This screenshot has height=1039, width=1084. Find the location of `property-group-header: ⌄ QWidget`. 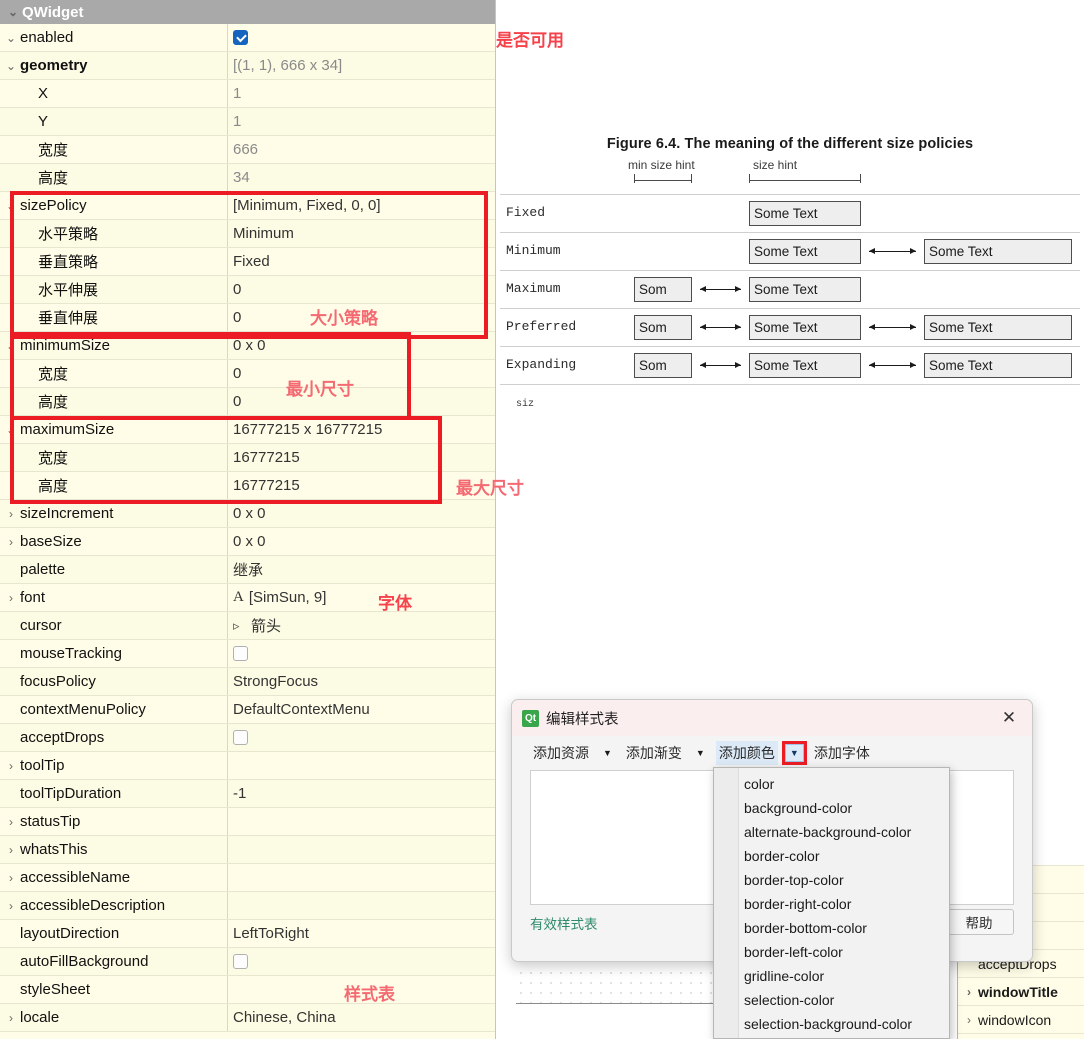

property-group-header: ⌄ QWidget is located at coordinates (247, 12).